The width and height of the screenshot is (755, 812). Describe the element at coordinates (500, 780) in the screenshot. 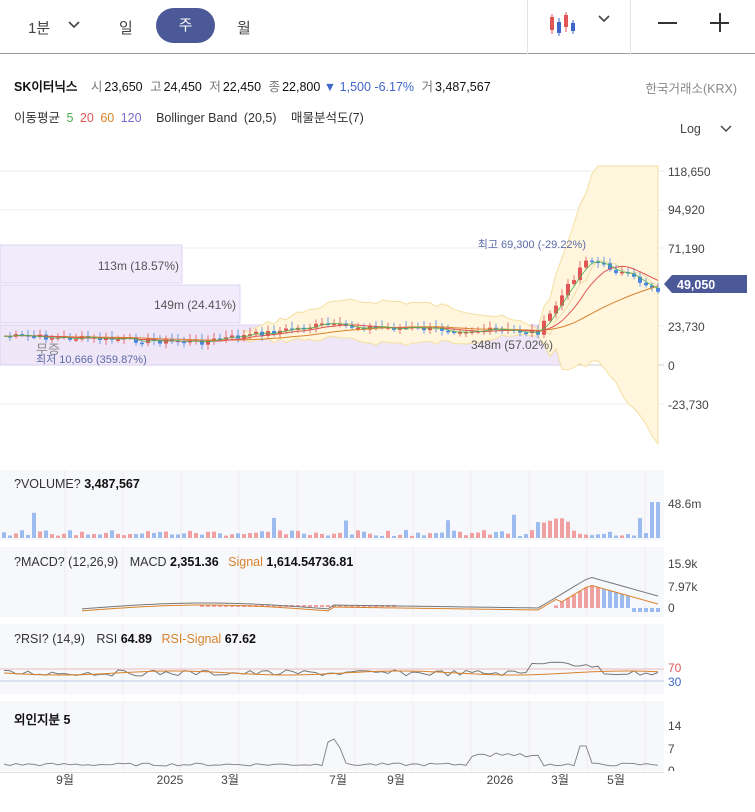

I see `x-tick-6: 2026` at that location.